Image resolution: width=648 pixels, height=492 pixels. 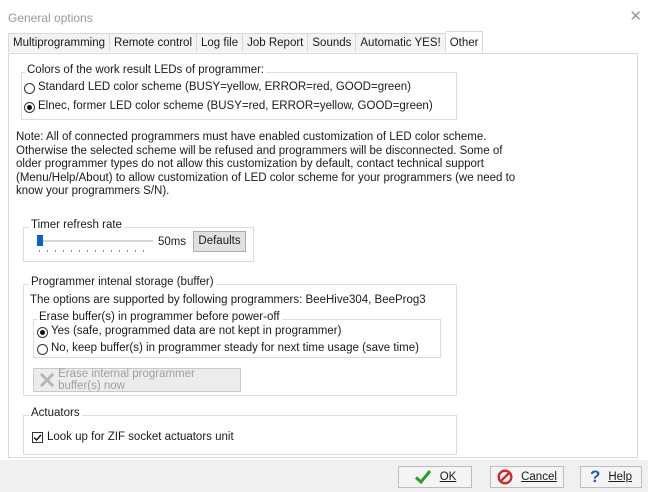 I want to click on ok-button: OK, so click(x=435, y=477).